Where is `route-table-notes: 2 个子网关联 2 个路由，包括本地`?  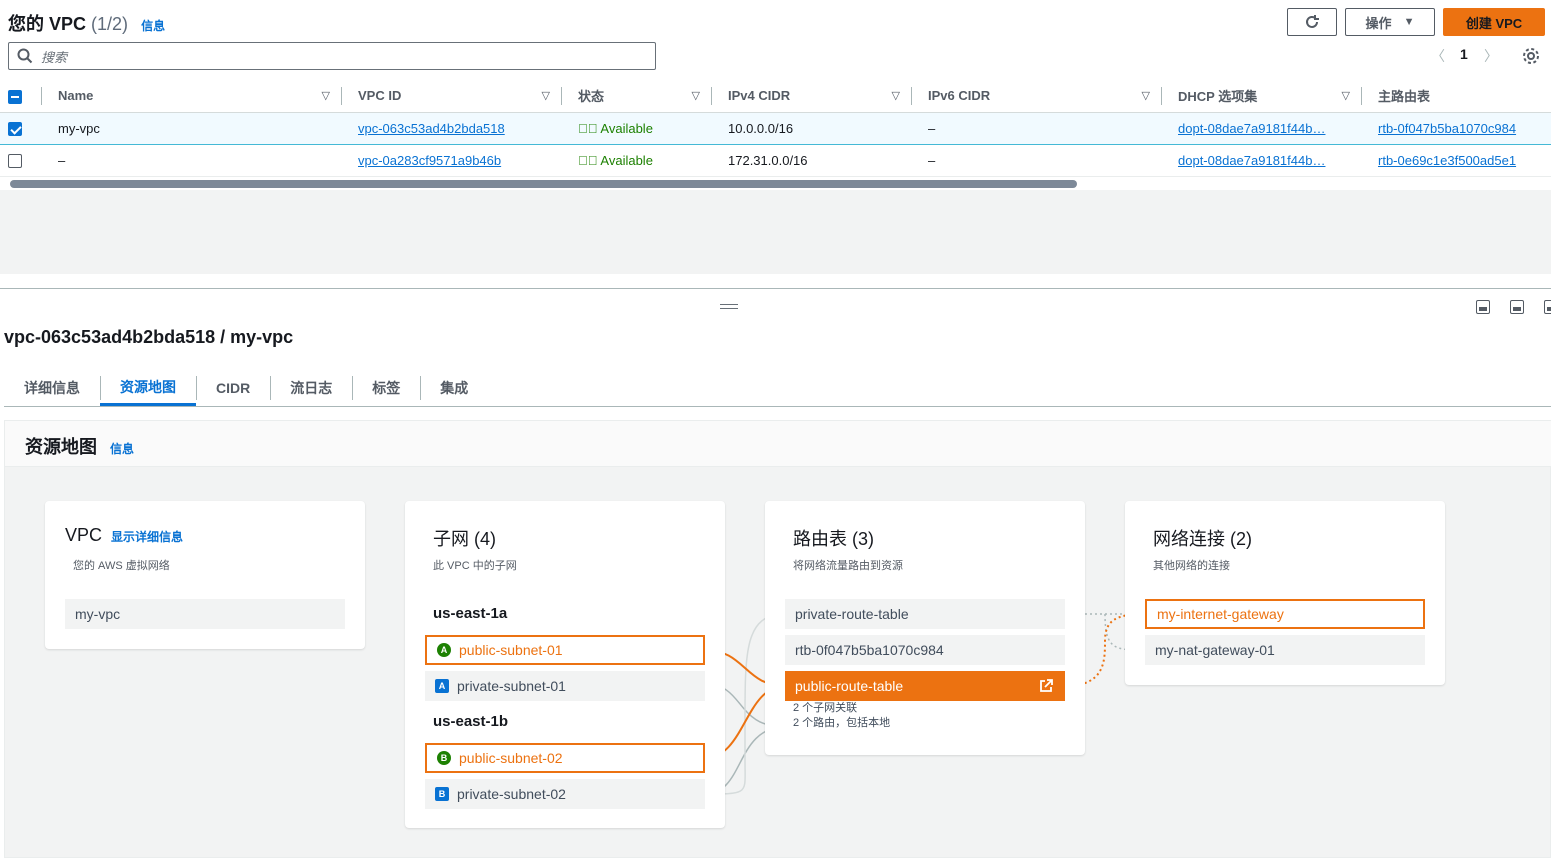 route-table-notes: 2 个子网关联 2 个路由，包括本地 is located at coordinates (841, 716).